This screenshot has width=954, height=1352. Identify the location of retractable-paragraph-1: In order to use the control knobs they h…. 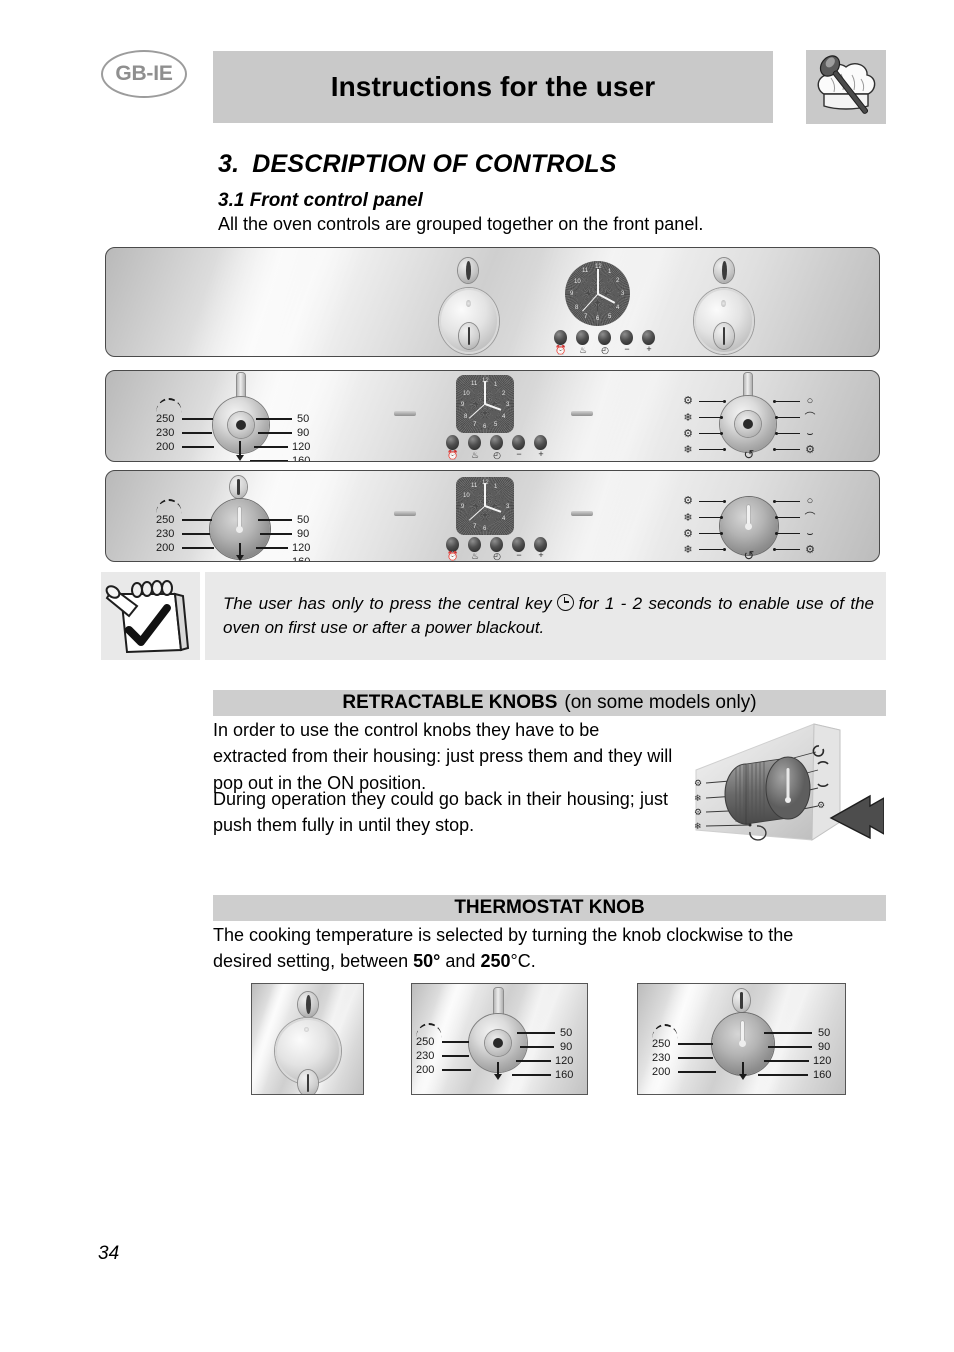
(443, 756).